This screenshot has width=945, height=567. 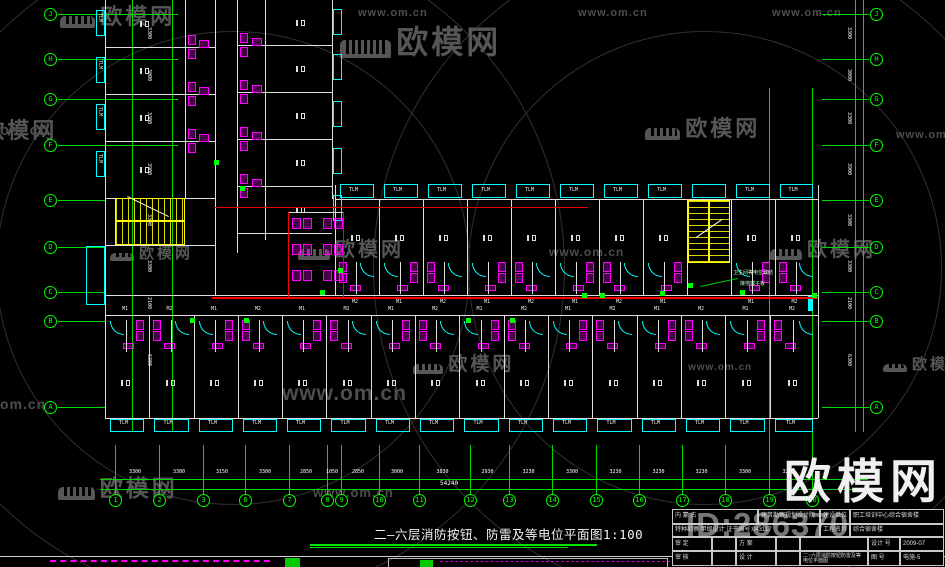 I want to click on dimension: 2100, so click(x=849, y=302).